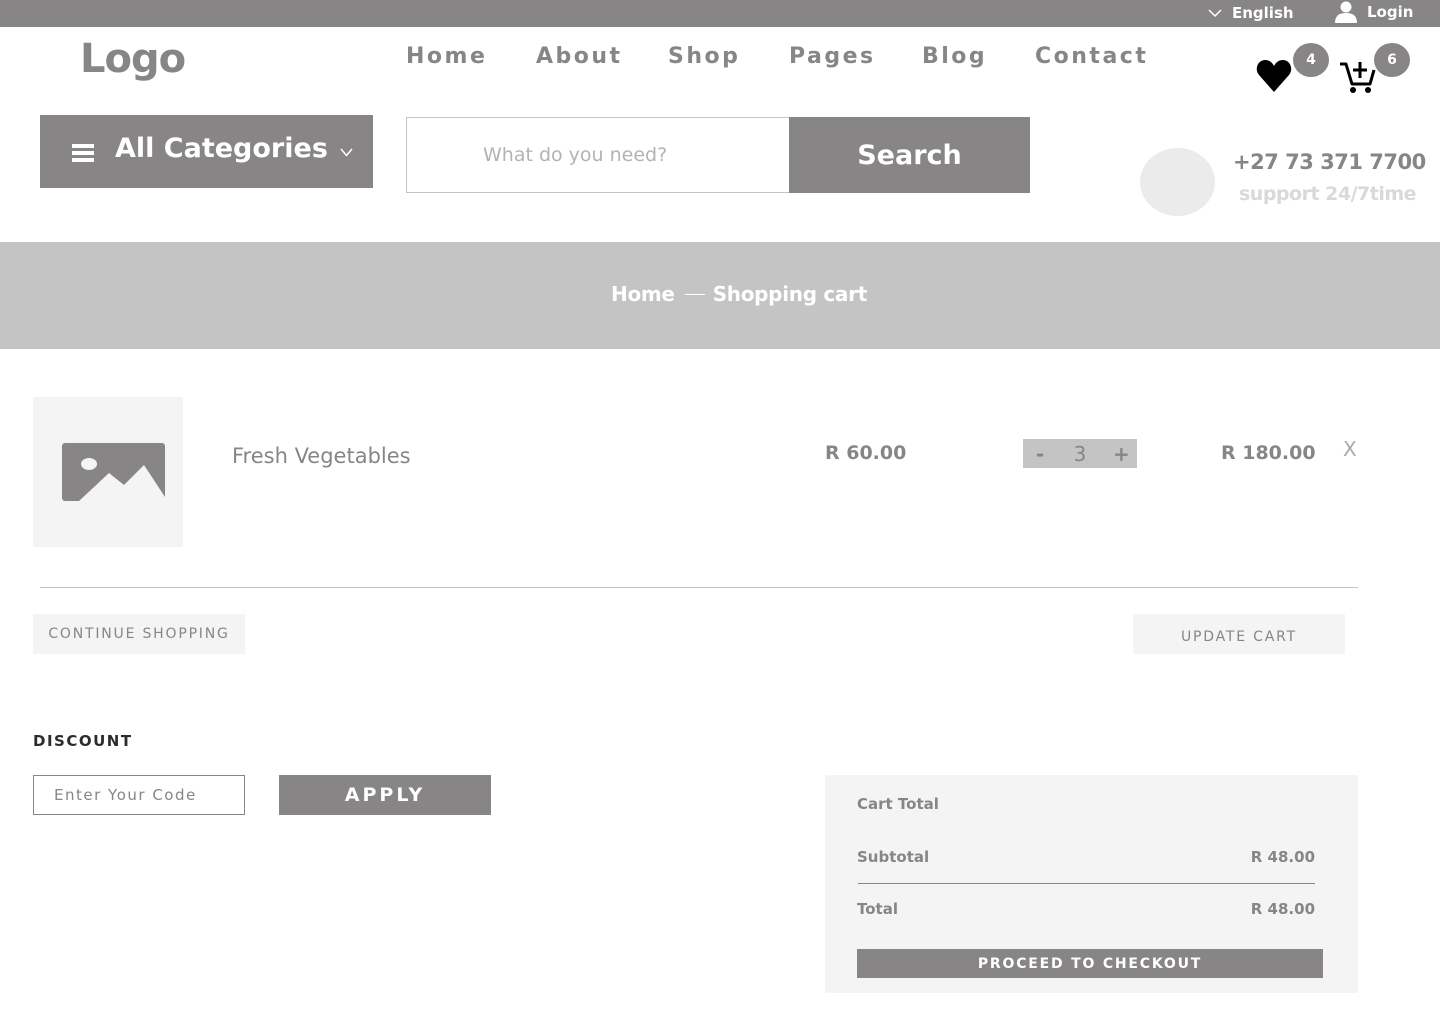  What do you see at coordinates (898, 804) in the screenshot?
I see `cart-total-heading: Cart Total` at bounding box center [898, 804].